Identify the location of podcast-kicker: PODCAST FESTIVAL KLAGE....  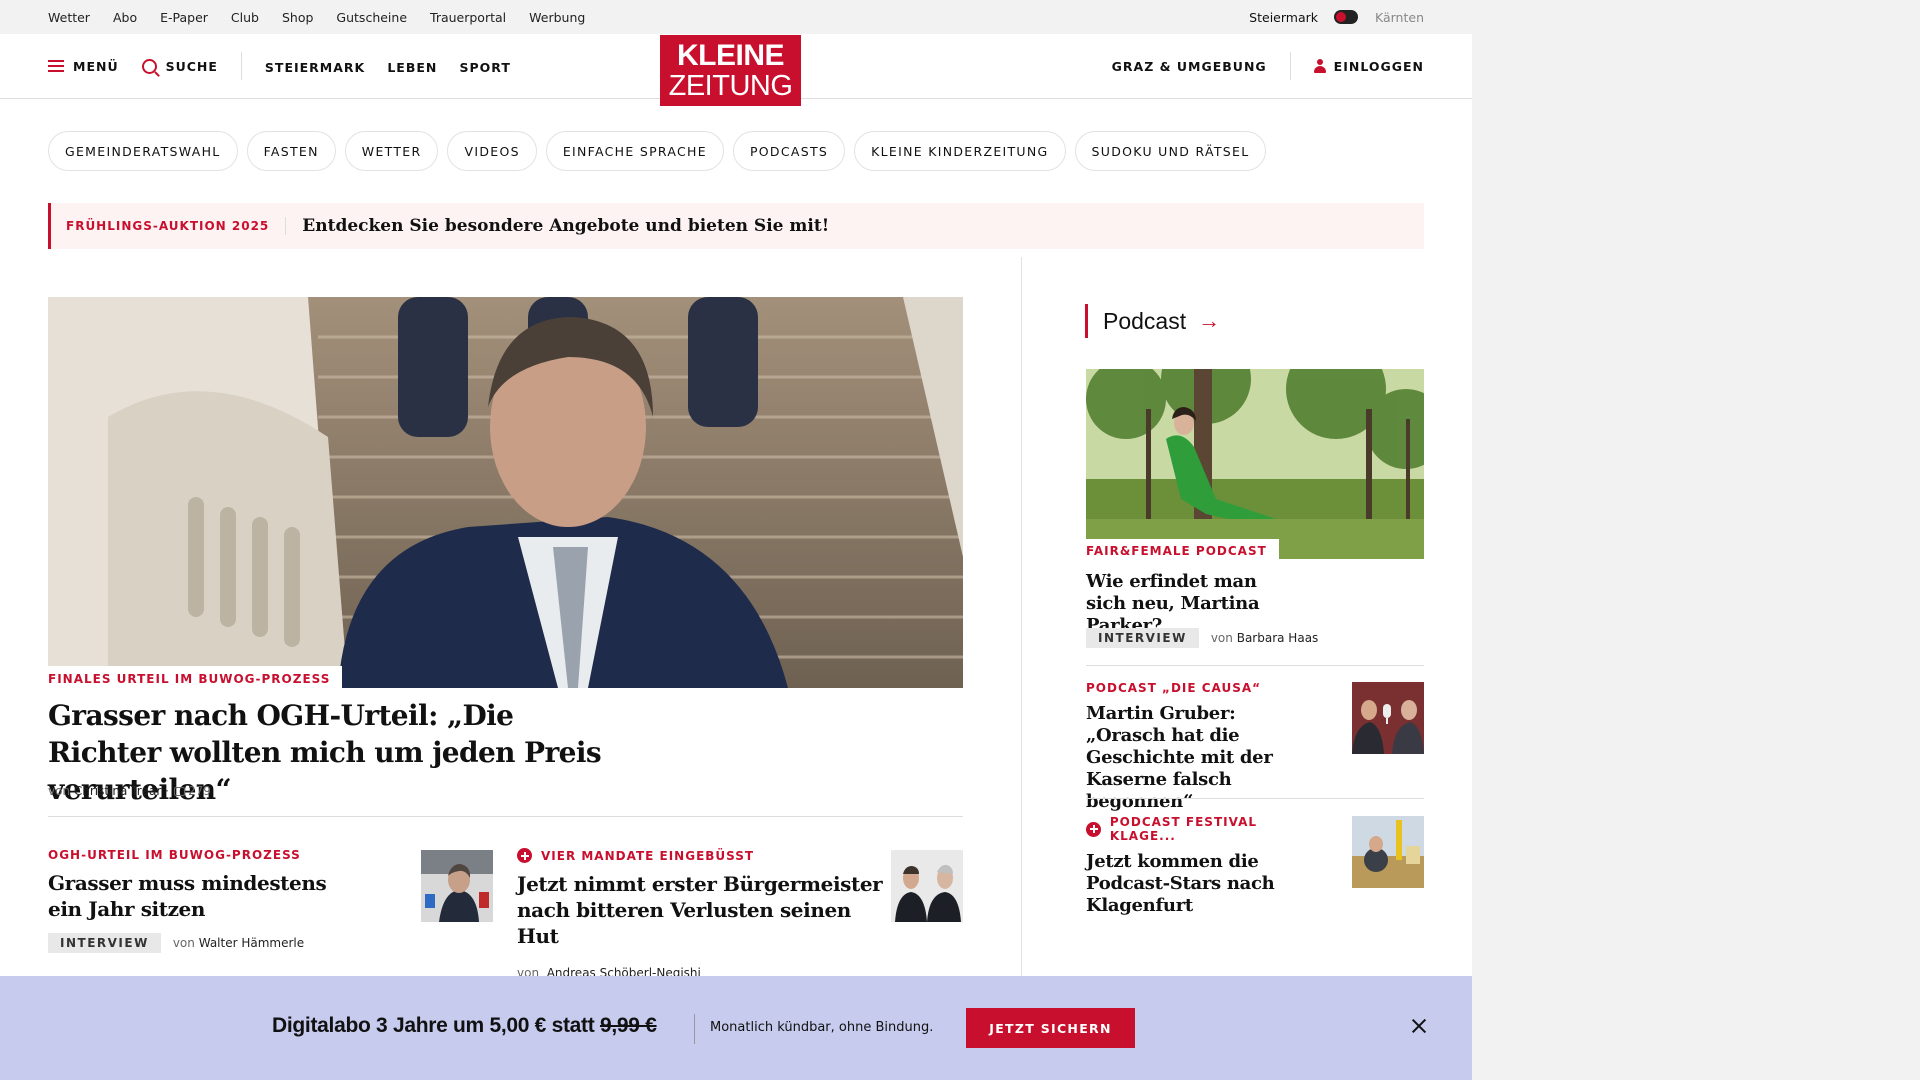
(1183, 829).